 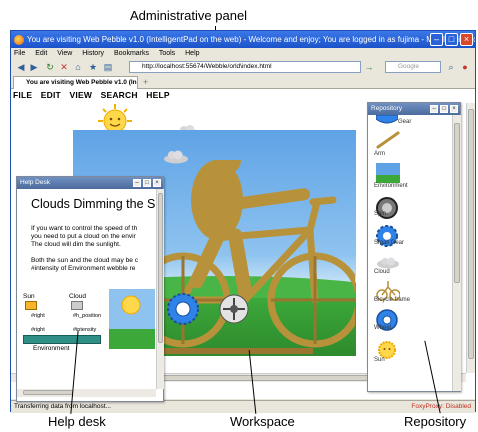 What do you see at coordinates (234, 309) in the screenshot?
I see `spin-webble` at bounding box center [234, 309].